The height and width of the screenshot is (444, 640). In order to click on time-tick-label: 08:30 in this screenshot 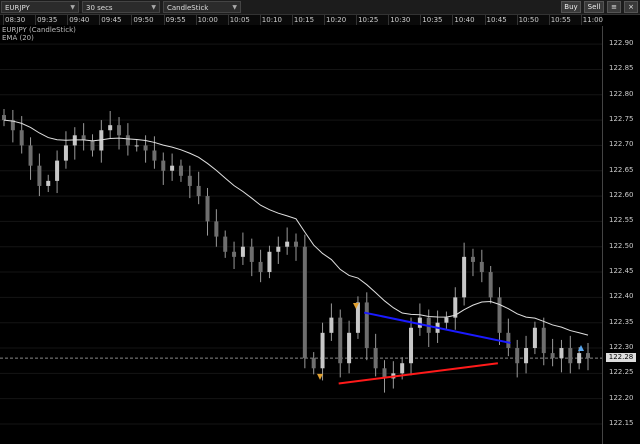, I will do `click(15, 20)`.